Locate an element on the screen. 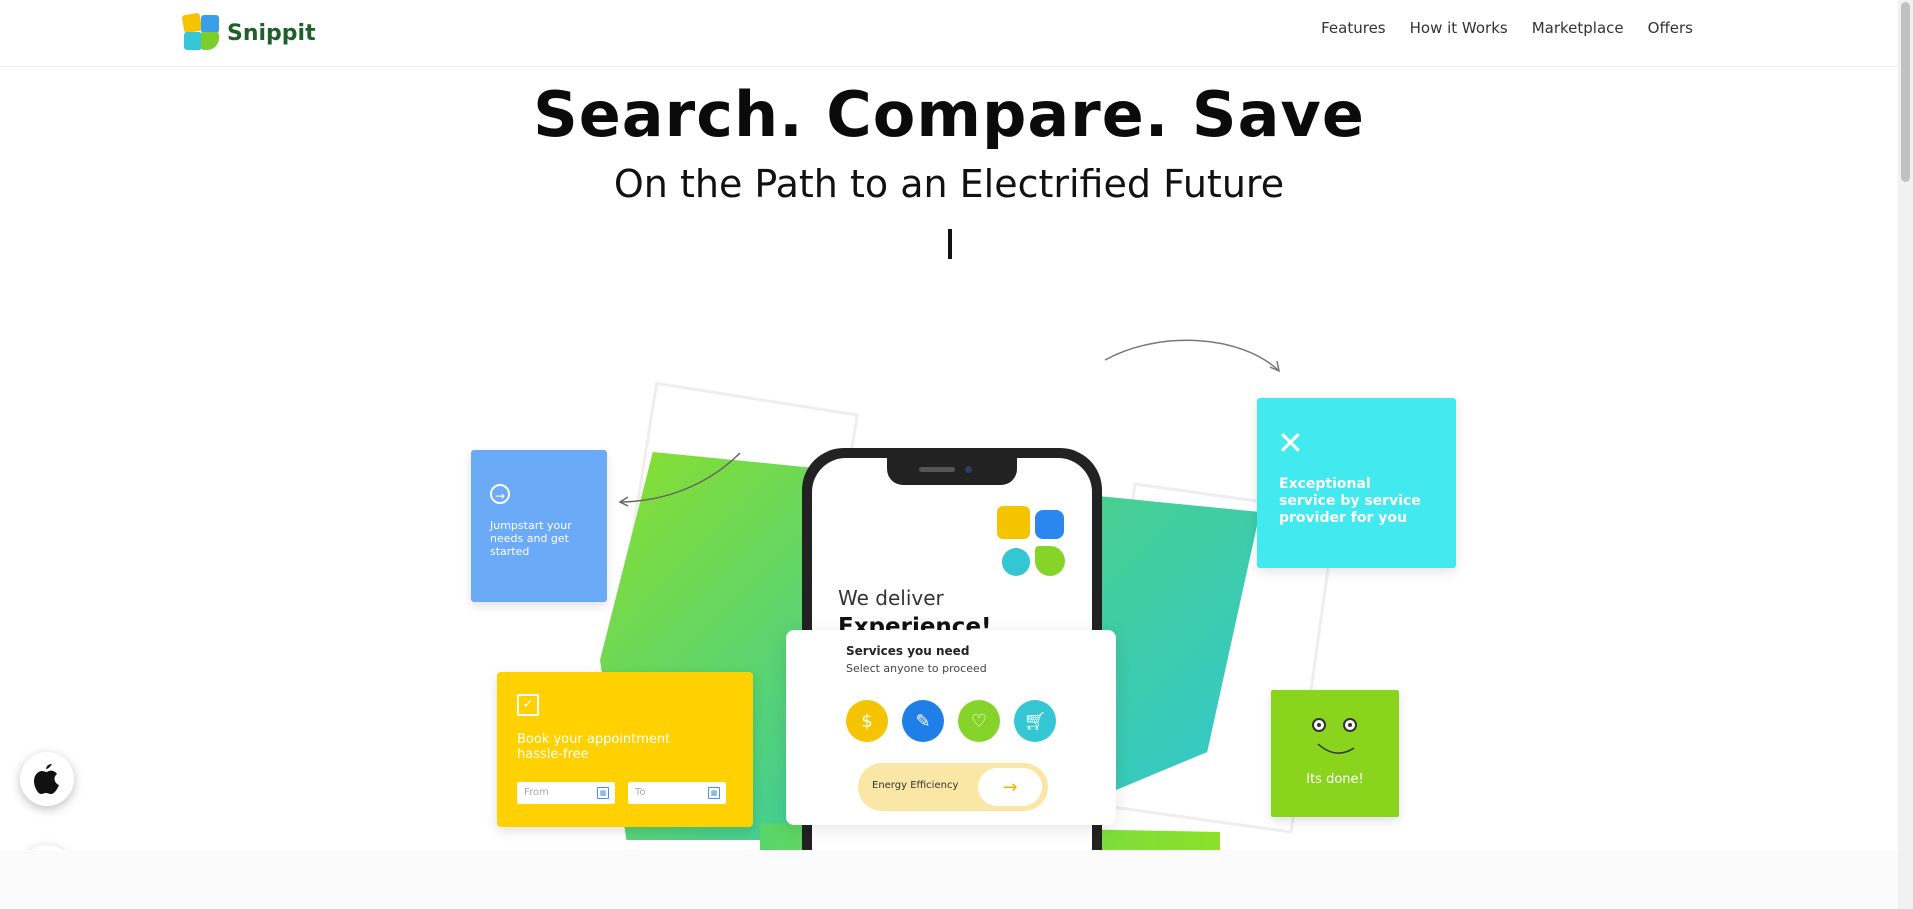  from-placeholder: From is located at coordinates (536, 792).